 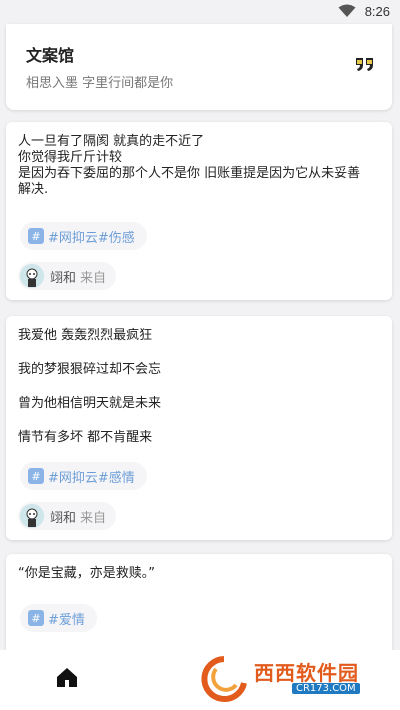 What do you see at coordinates (111, 141) in the screenshot?
I see `post-line: 人一旦有了隔阂 就真的走不近了` at bounding box center [111, 141].